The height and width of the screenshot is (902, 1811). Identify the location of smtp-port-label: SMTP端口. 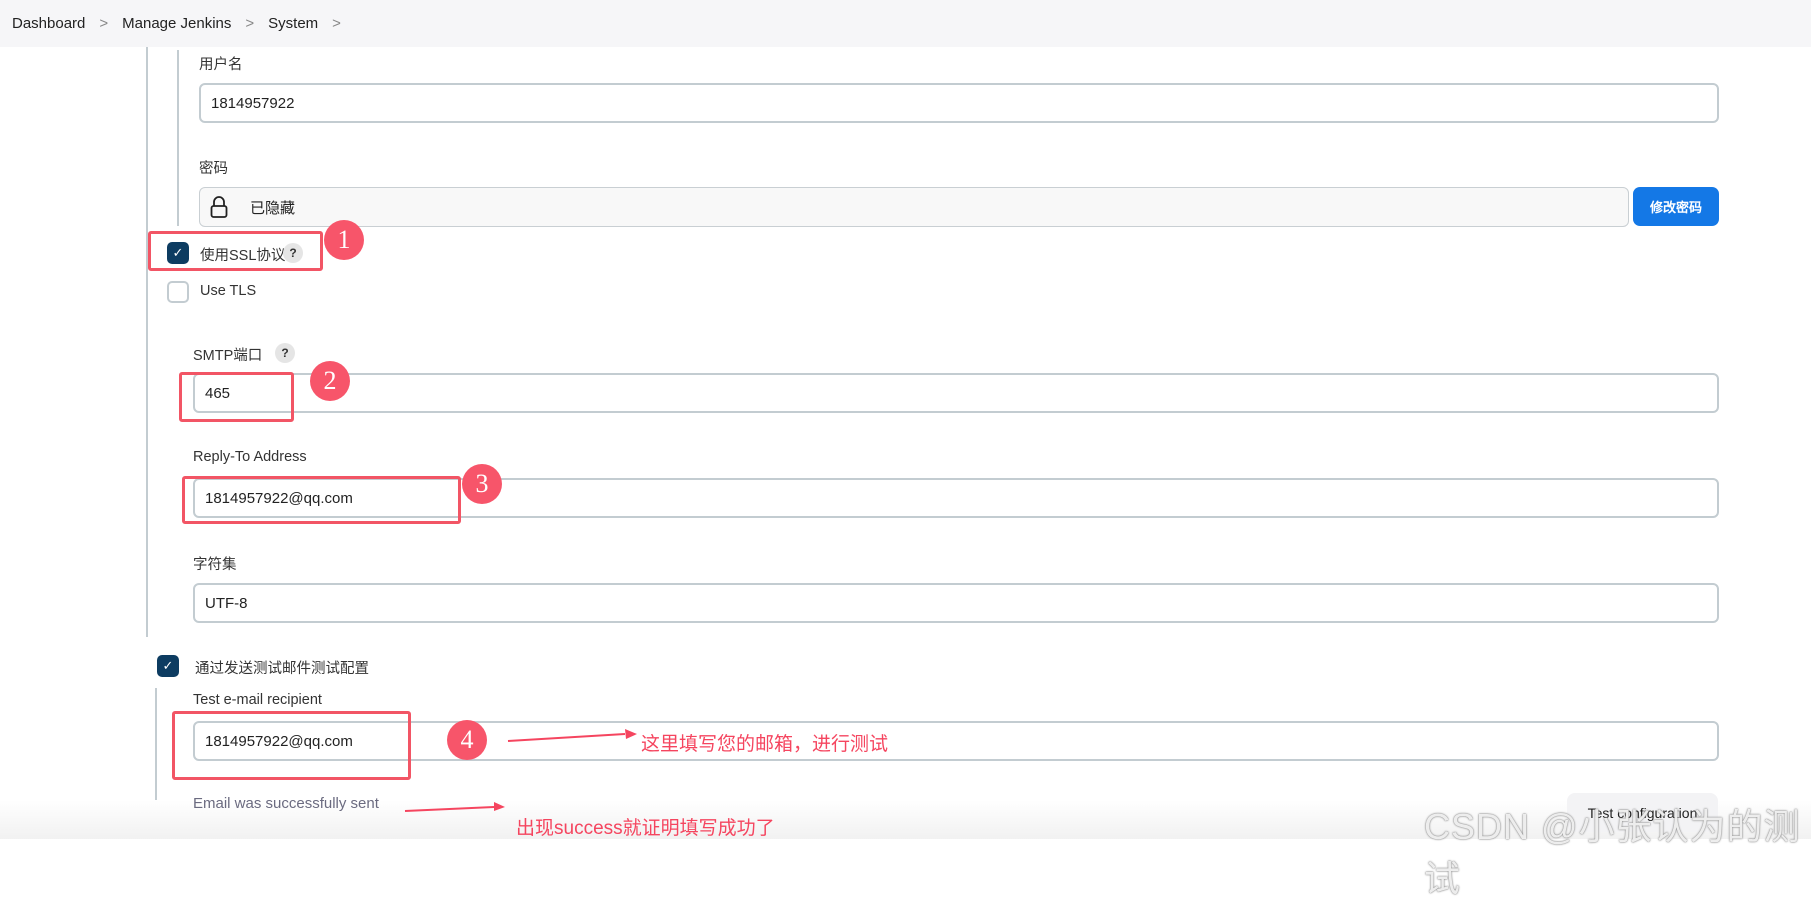
(228, 356).